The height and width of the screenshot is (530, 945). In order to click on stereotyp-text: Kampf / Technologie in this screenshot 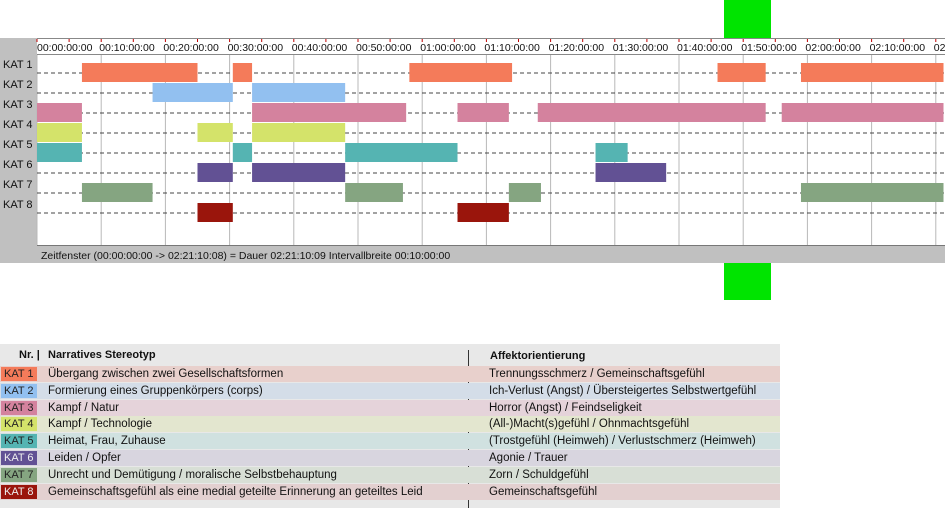, I will do `click(100, 424)`.